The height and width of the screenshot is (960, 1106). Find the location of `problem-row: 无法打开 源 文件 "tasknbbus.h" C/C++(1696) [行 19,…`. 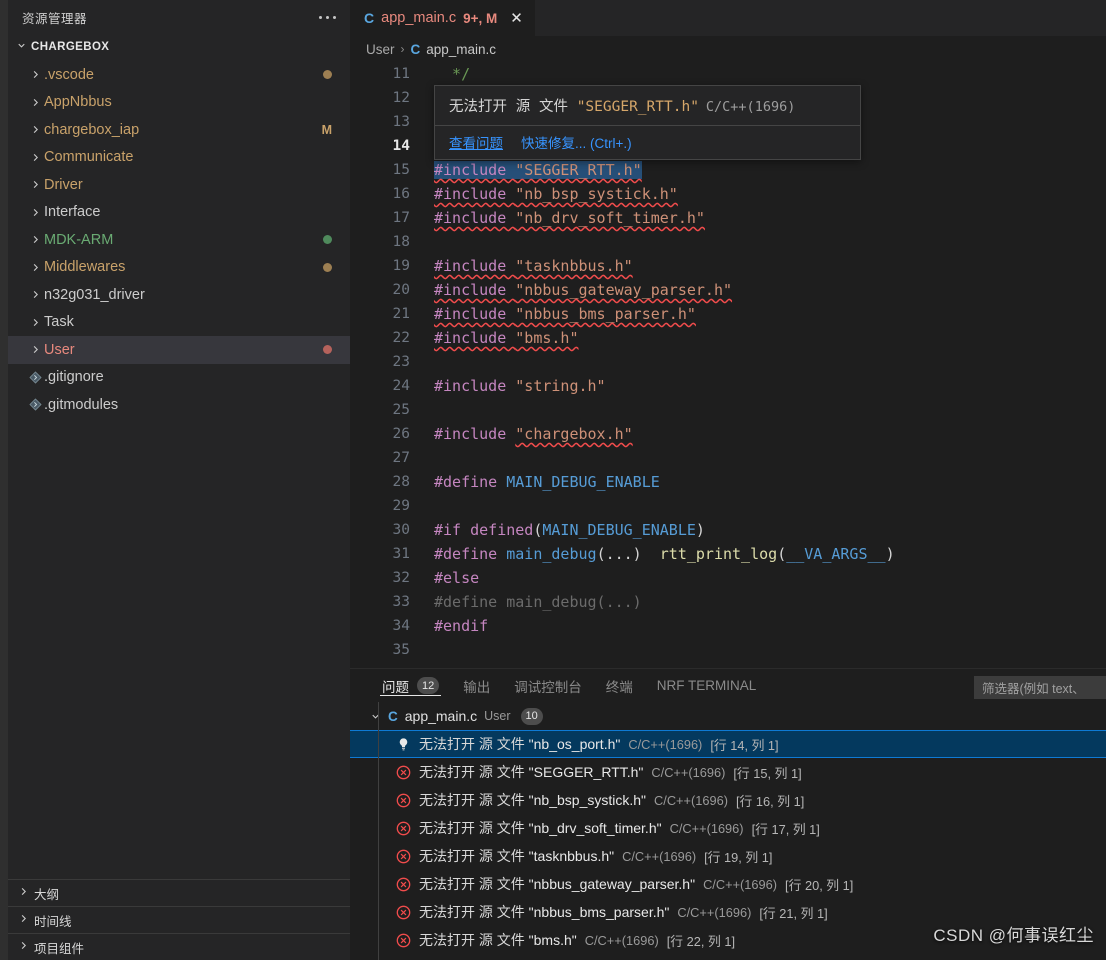

problem-row: 无法打开 源 文件 "tasknbbus.h" C/C++(1696) [行 19,… is located at coordinates (728, 856).